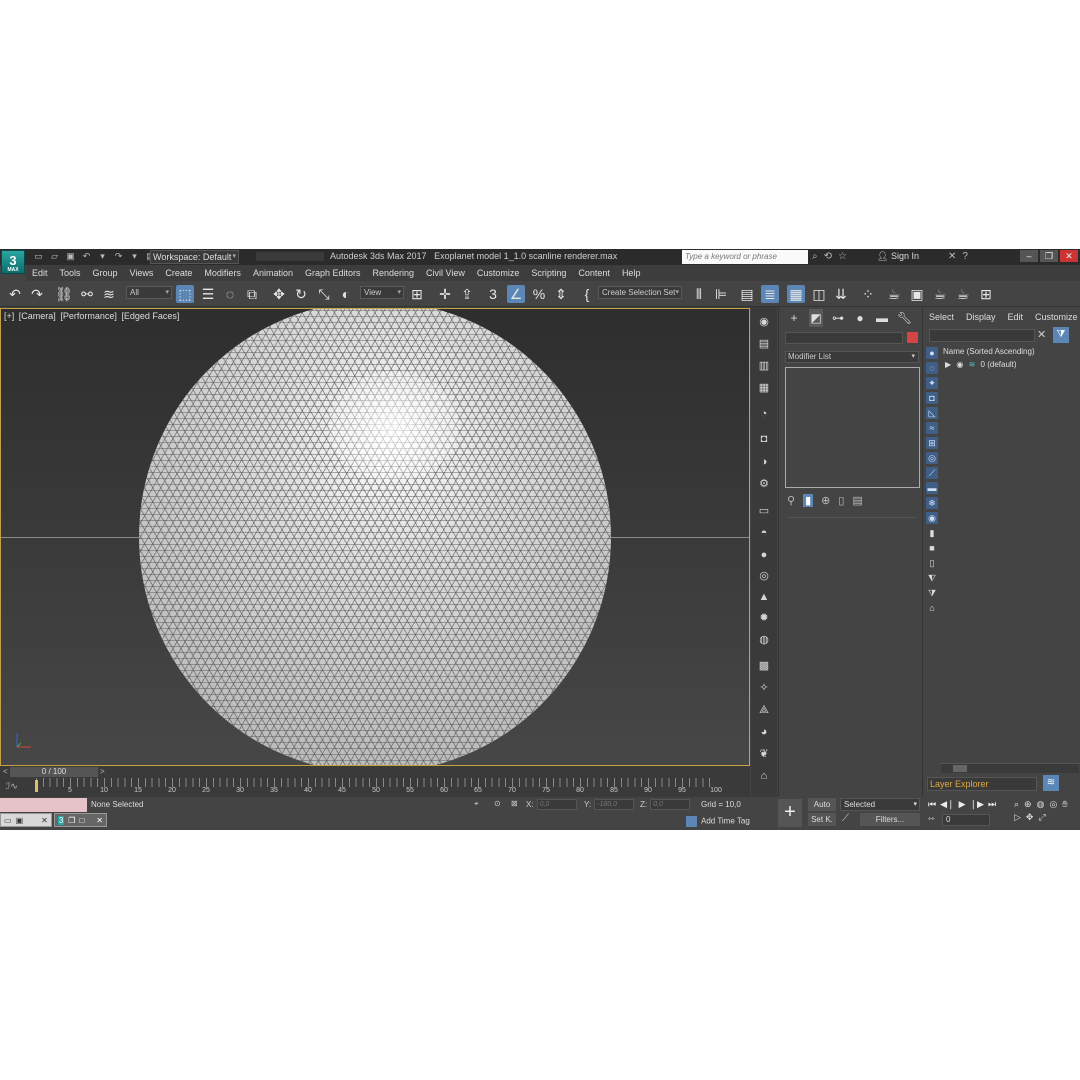  What do you see at coordinates (982, 784) in the screenshot?
I see `explorer-type-dropdown: Layer Explorer` at bounding box center [982, 784].